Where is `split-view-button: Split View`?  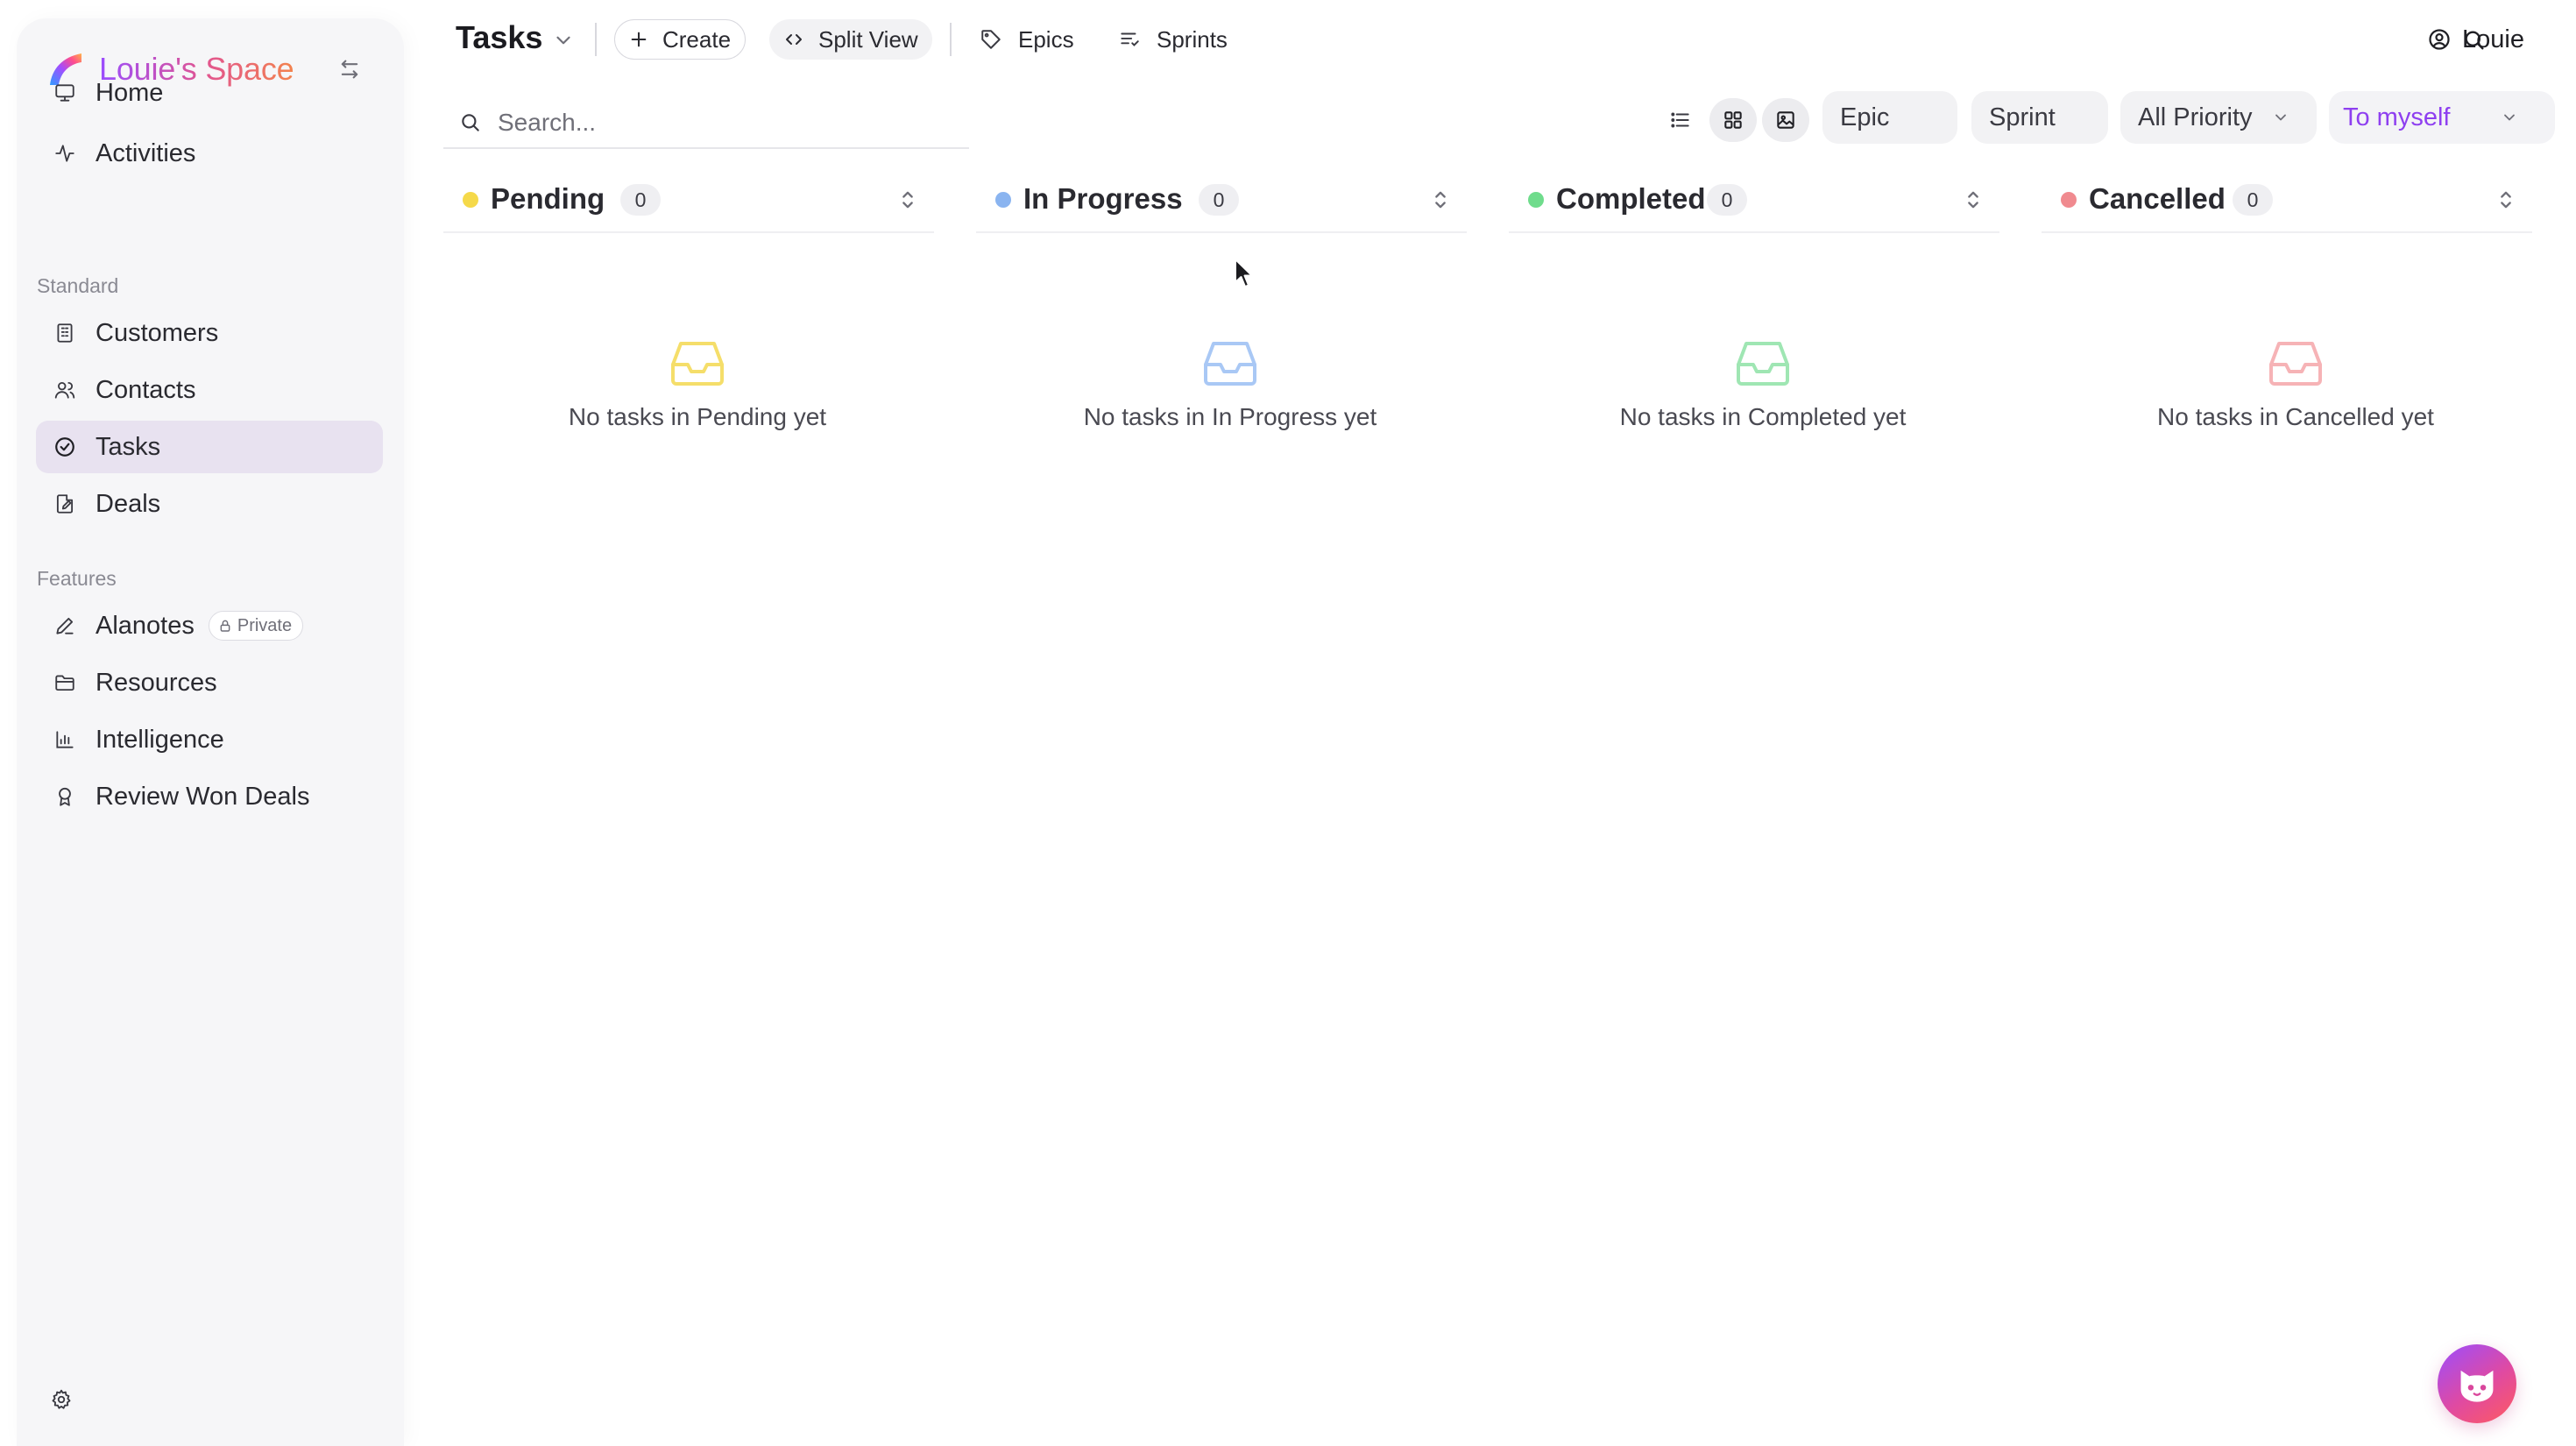 split-view-button: Split View is located at coordinates (850, 39).